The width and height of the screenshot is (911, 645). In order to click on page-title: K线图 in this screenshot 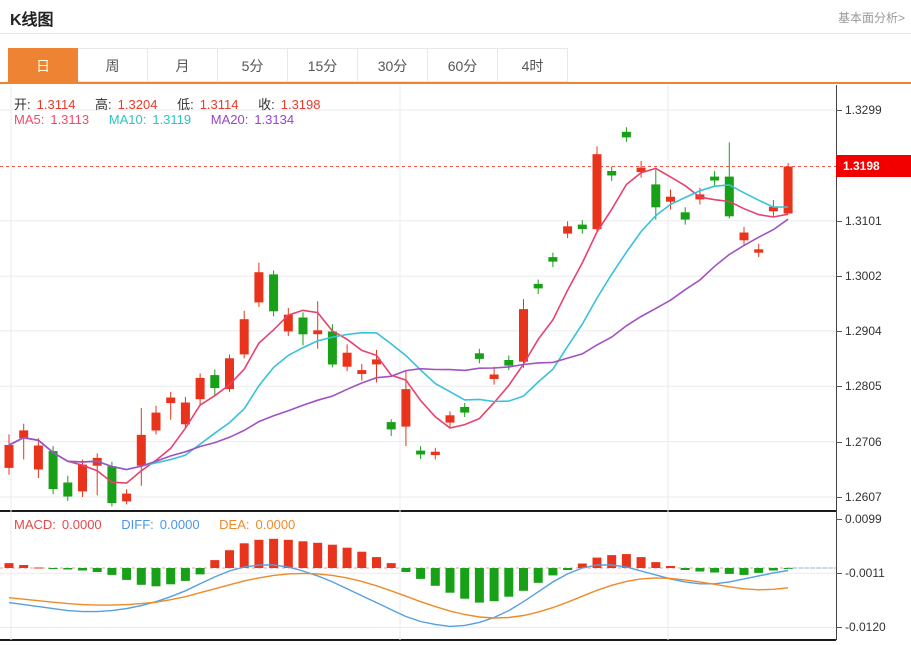, I will do `click(32, 20)`.